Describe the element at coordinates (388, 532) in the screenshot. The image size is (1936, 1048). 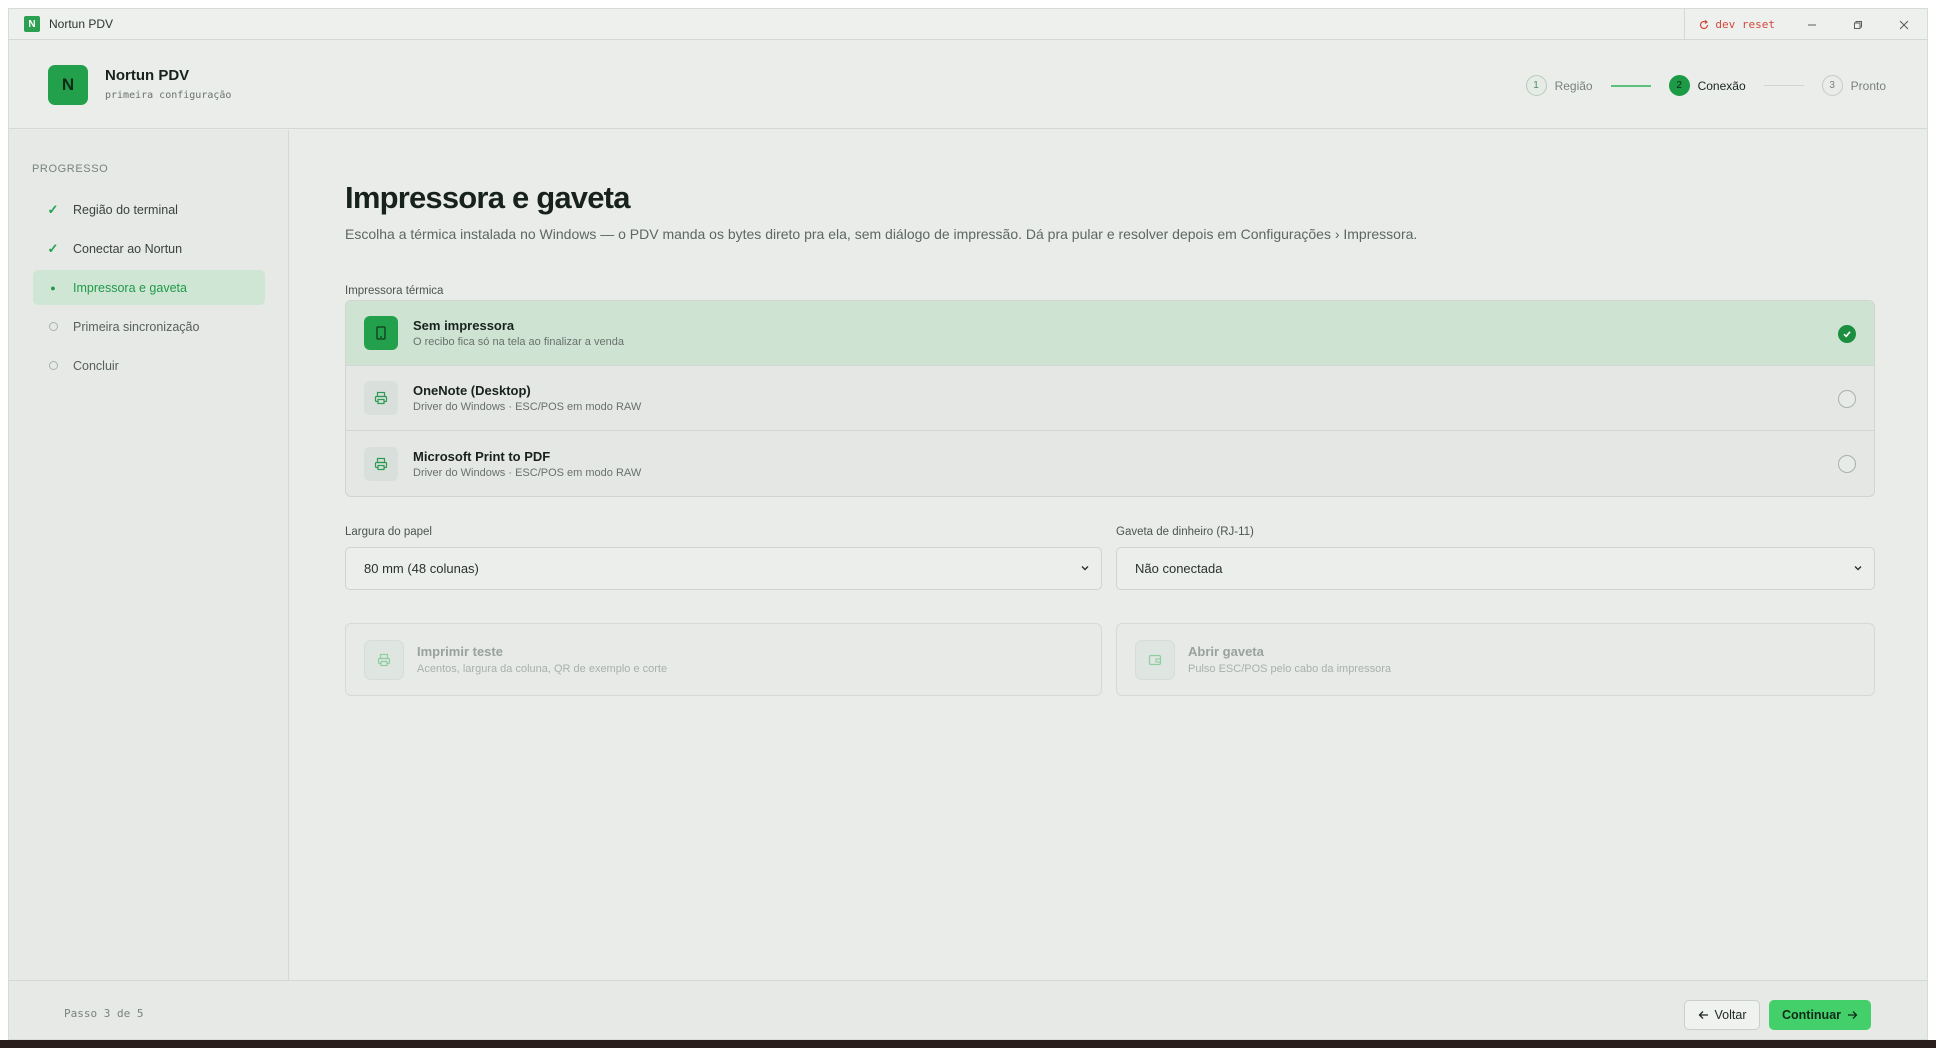
I see `paper-width-label: Largura do papel` at that location.